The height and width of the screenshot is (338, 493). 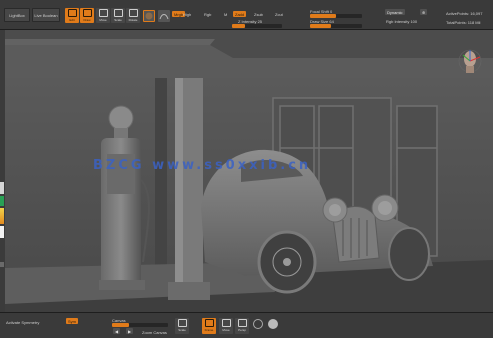 I want to click on symmetry-toggle: Sym, so click(x=72, y=321).